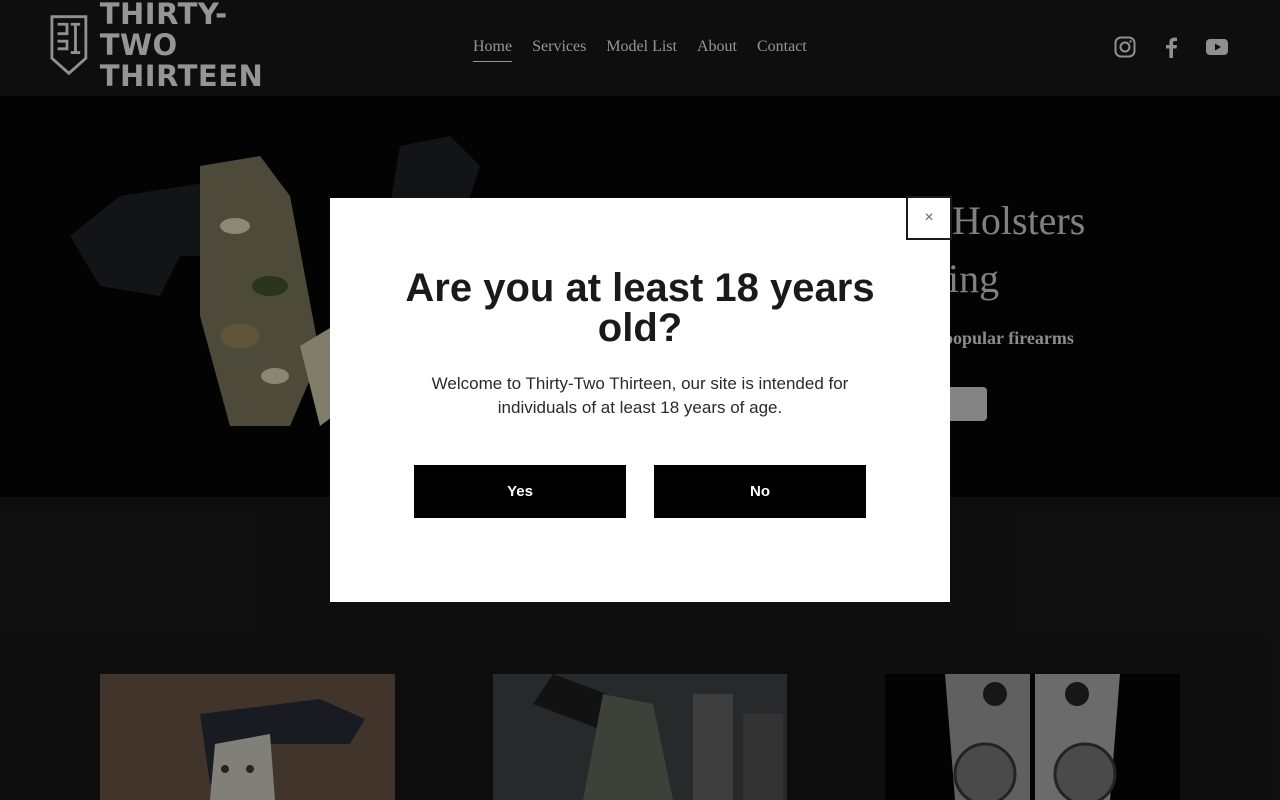  I want to click on no-button: No, so click(760, 491).